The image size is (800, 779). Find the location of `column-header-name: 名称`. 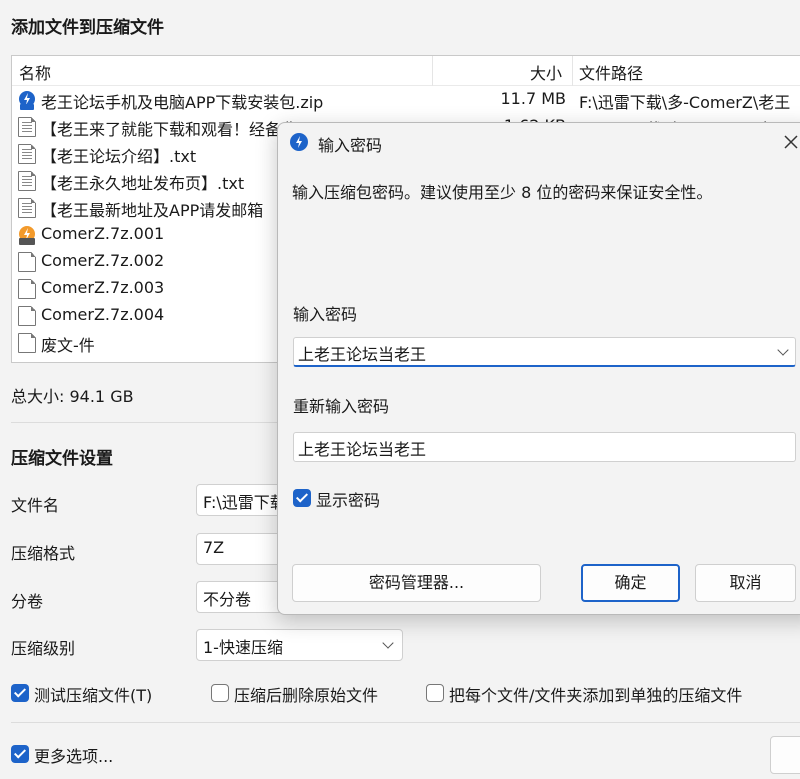

column-header-name: 名称 is located at coordinates (35, 72).